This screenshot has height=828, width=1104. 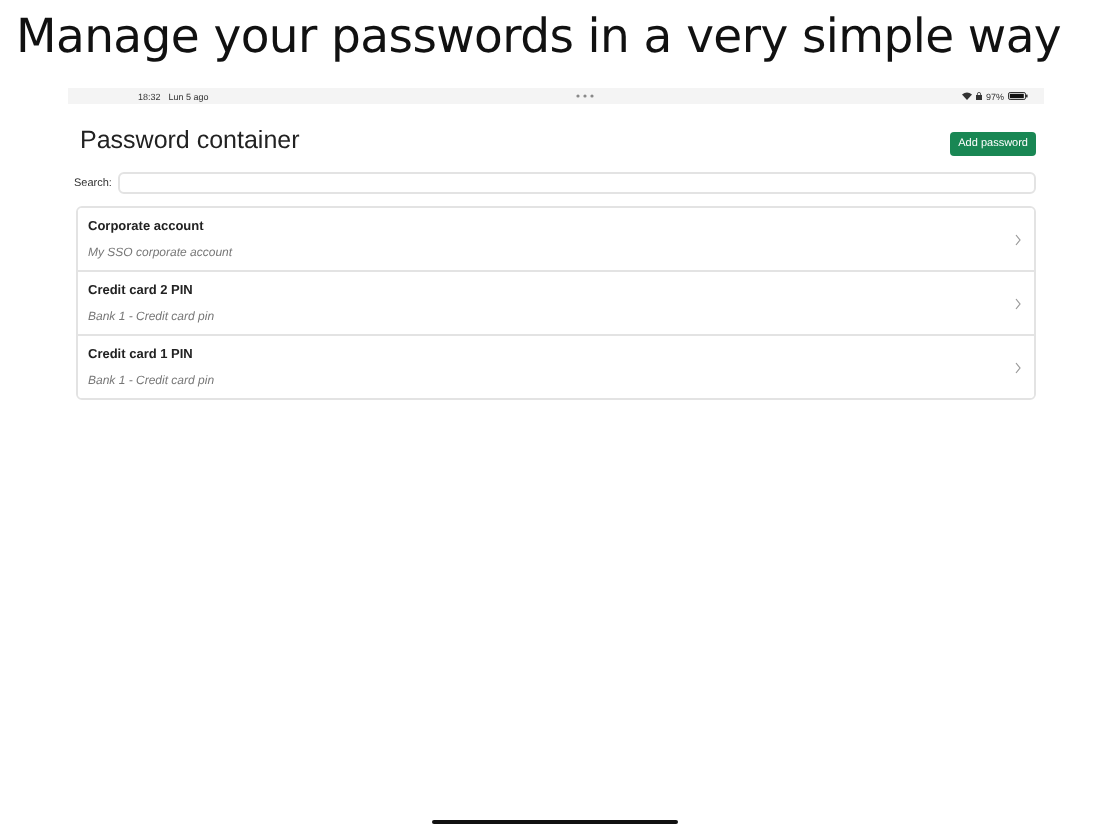 I want to click on headline: Manage your passwords in a very simple way, so click(x=540, y=37).